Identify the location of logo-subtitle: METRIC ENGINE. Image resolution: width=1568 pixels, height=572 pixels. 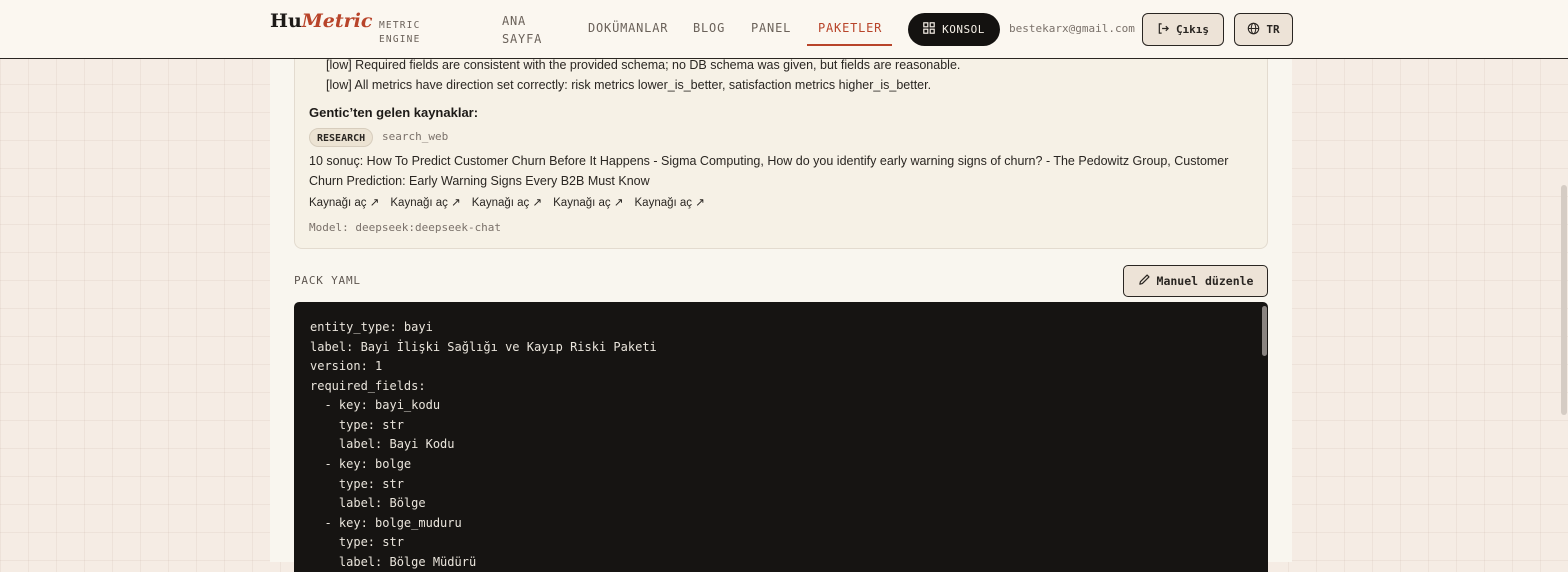
(400, 33).